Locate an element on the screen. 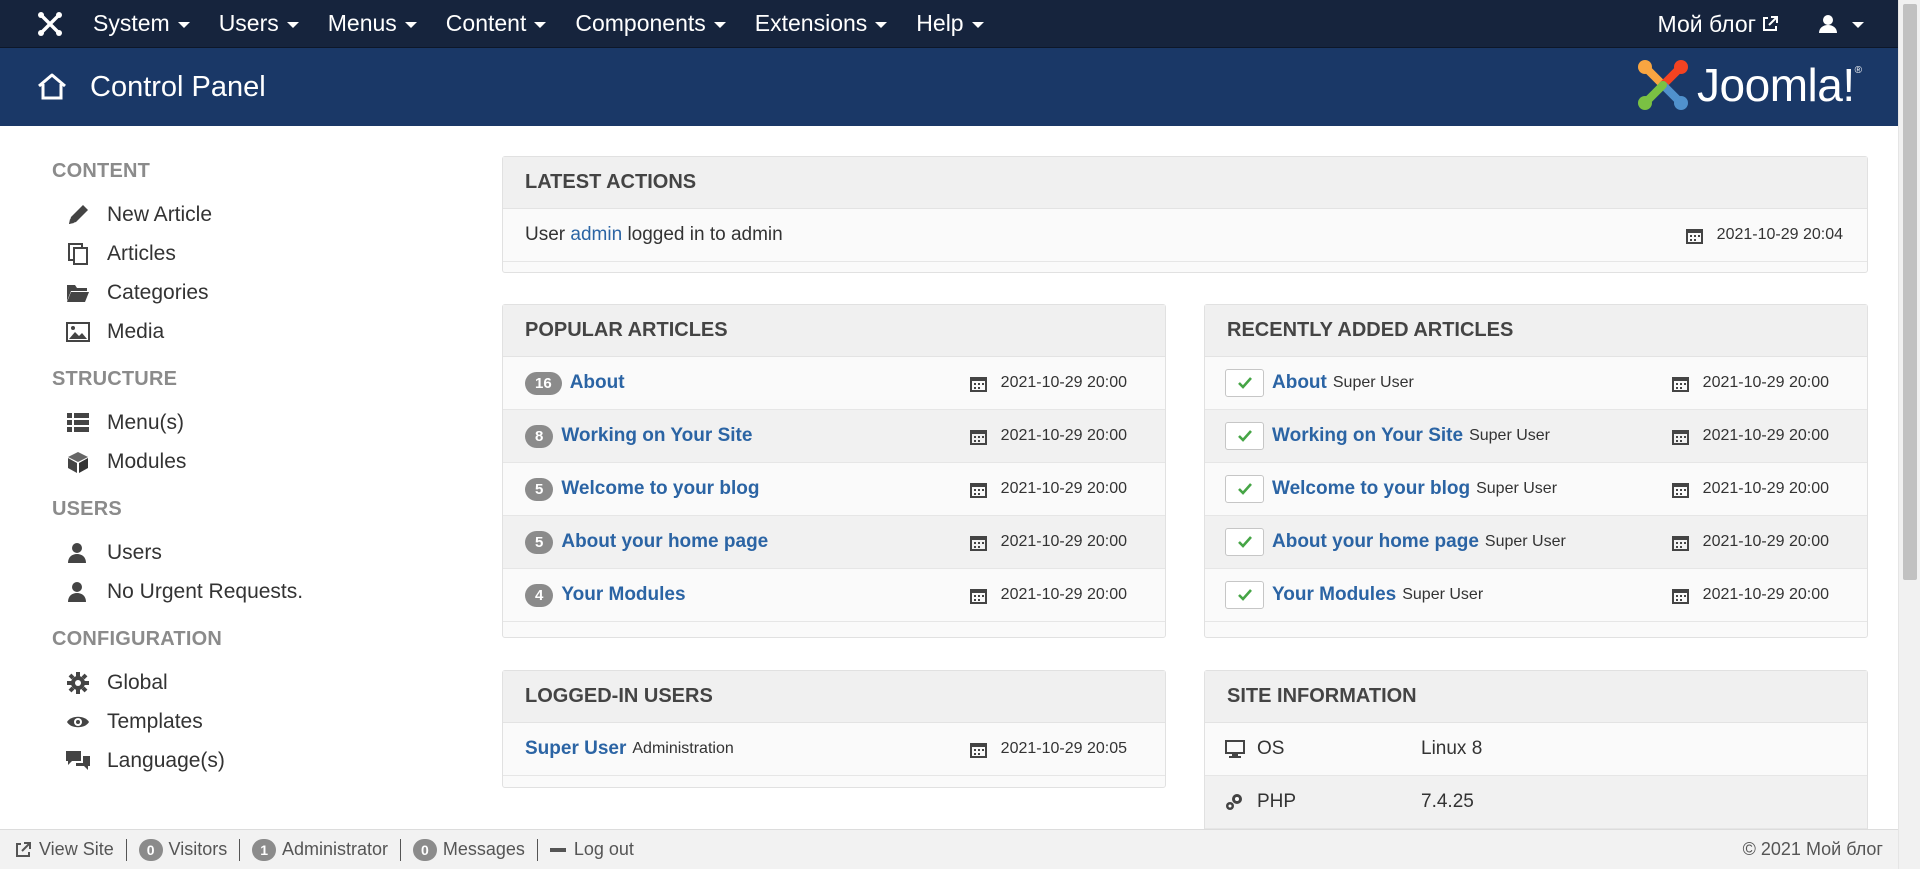 This screenshot has width=1920, height=869. view-site-link: View Site is located at coordinates (63, 849).